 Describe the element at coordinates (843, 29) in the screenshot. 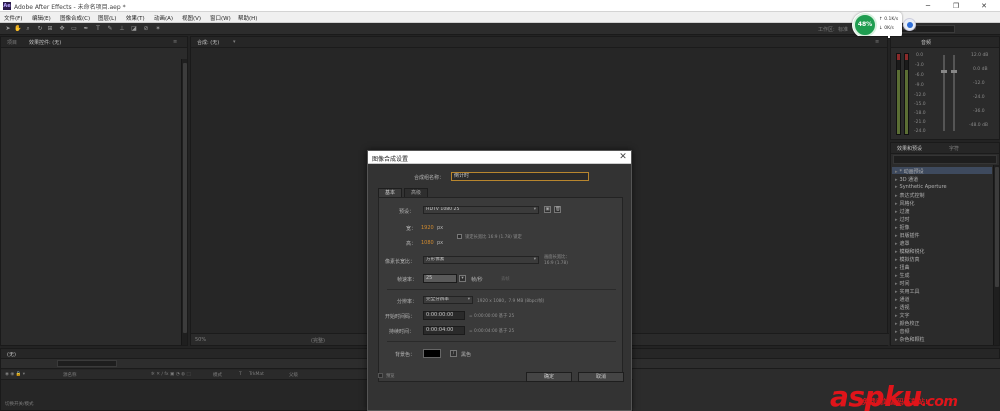

I see `workspace-select: 标准` at that location.